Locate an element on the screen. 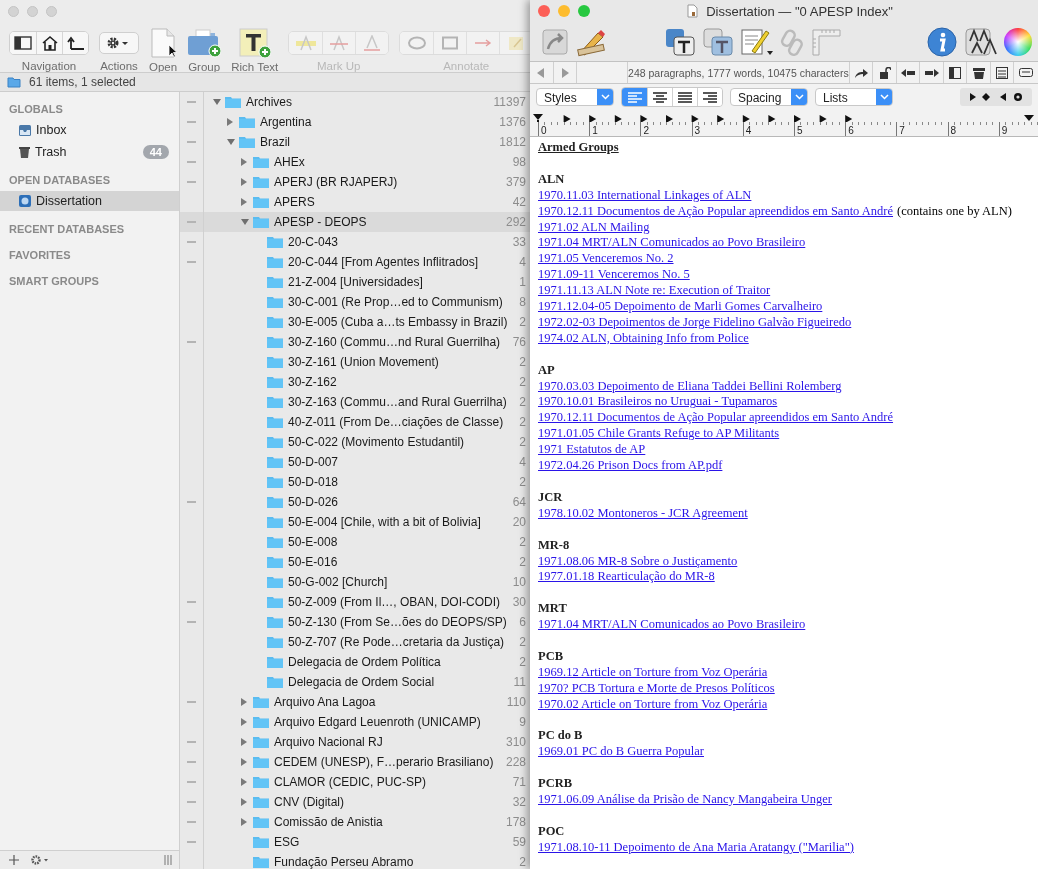 The width and height of the screenshot is (1038, 869). document-link: 1971.08.06 MR-8 Sobre o Justiçamento is located at coordinates (638, 560).